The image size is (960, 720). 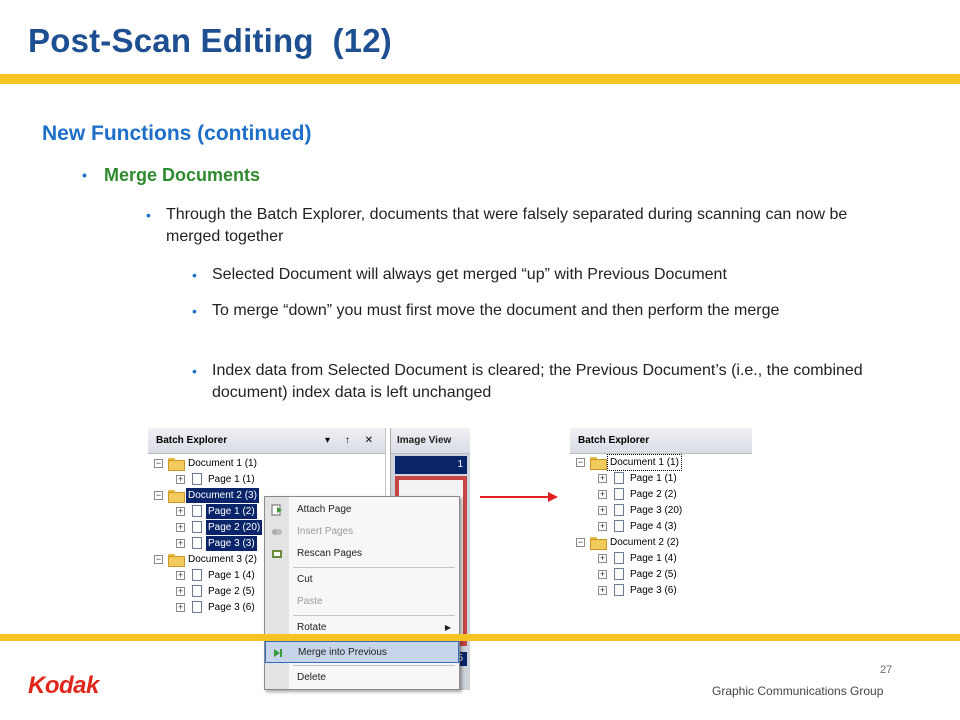 I want to click on tree-page-node: + Page 3 (20), so click(x=661, y=510).